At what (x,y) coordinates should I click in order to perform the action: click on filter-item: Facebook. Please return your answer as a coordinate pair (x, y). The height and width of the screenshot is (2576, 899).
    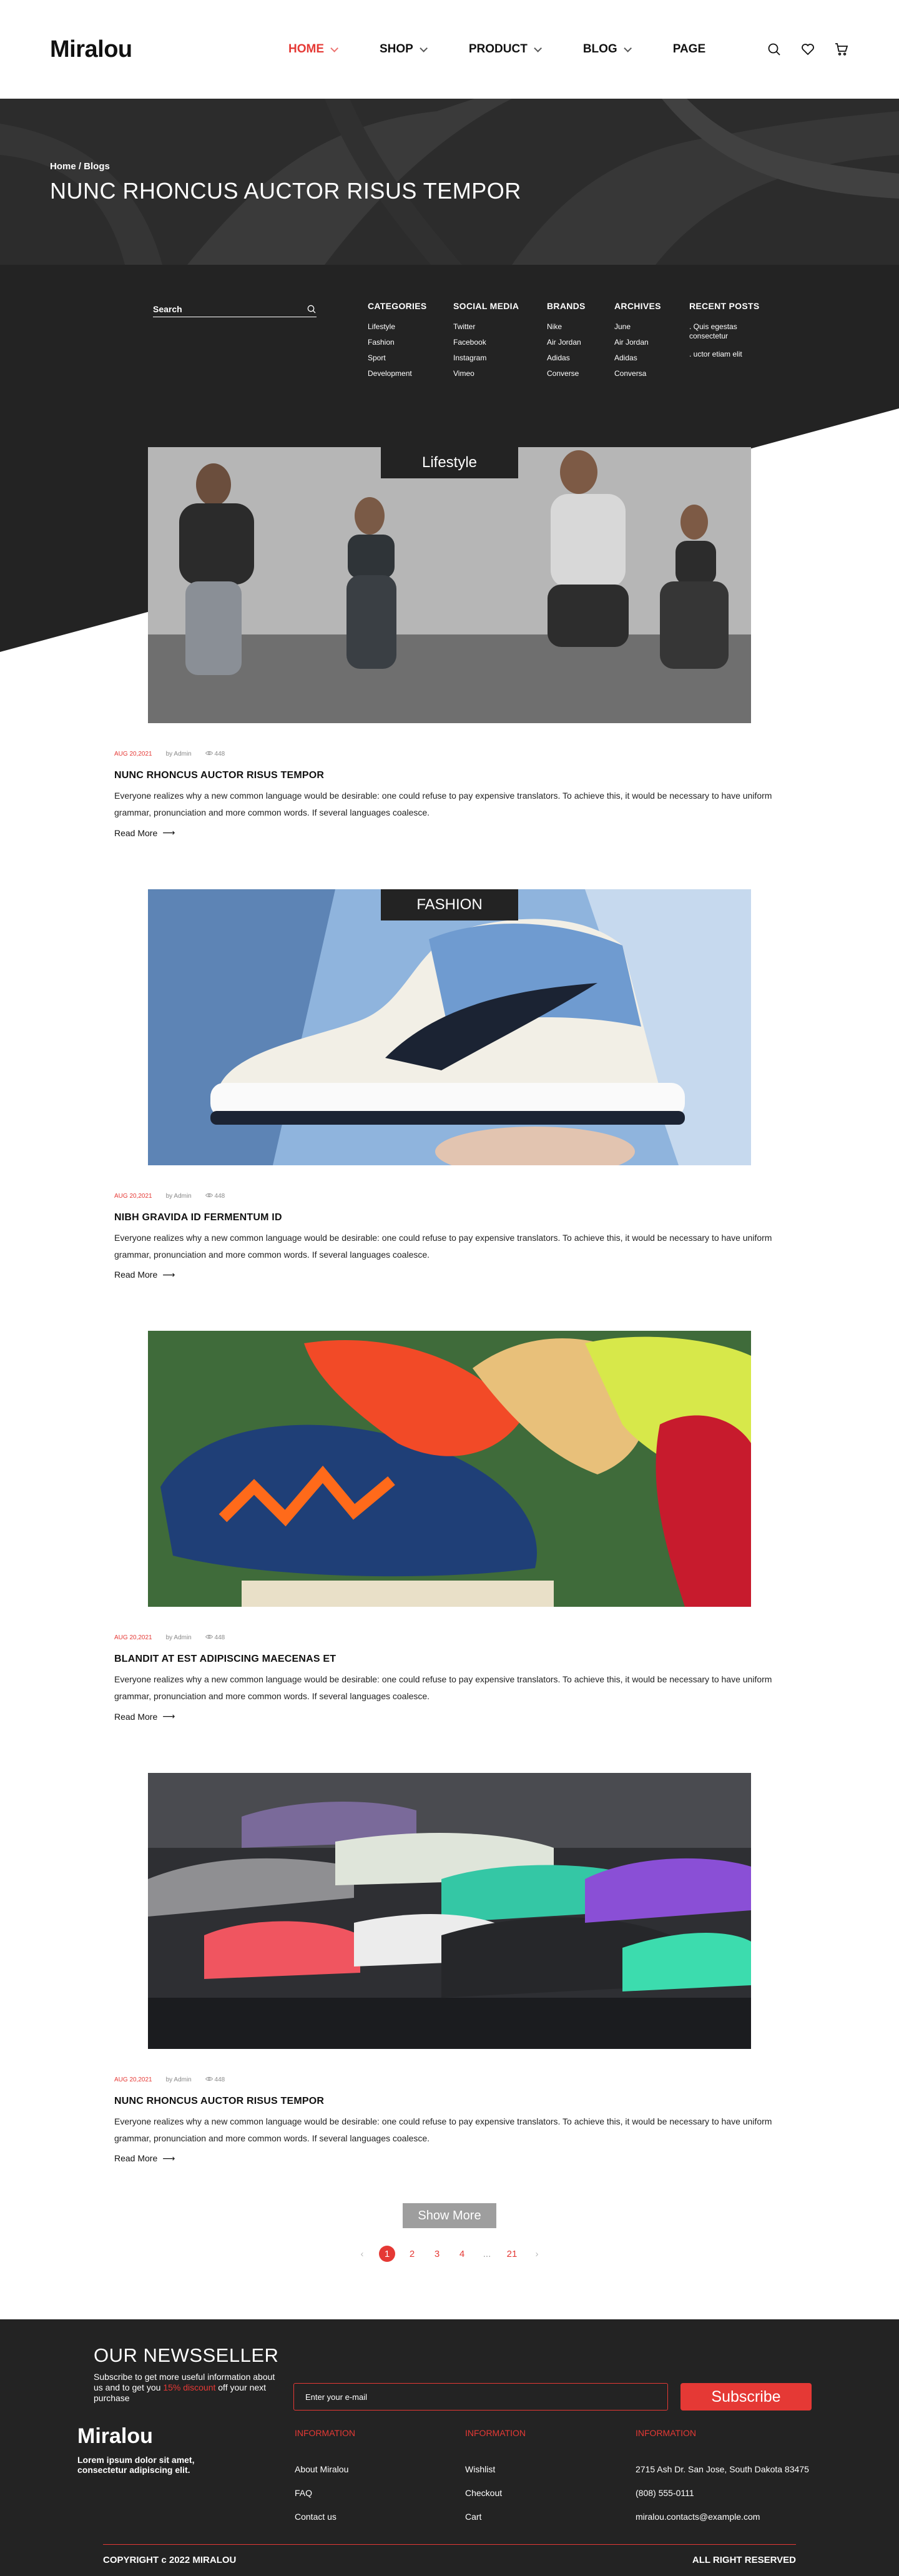
    Looking at the image, I should click on (500, 343).